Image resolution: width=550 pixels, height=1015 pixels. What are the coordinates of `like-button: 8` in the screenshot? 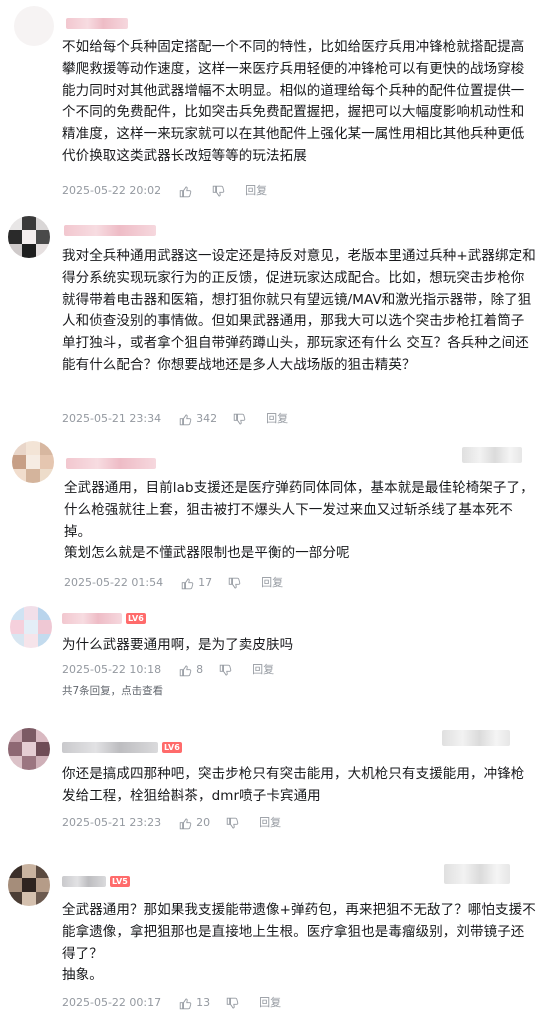 It's located at (191, 670).